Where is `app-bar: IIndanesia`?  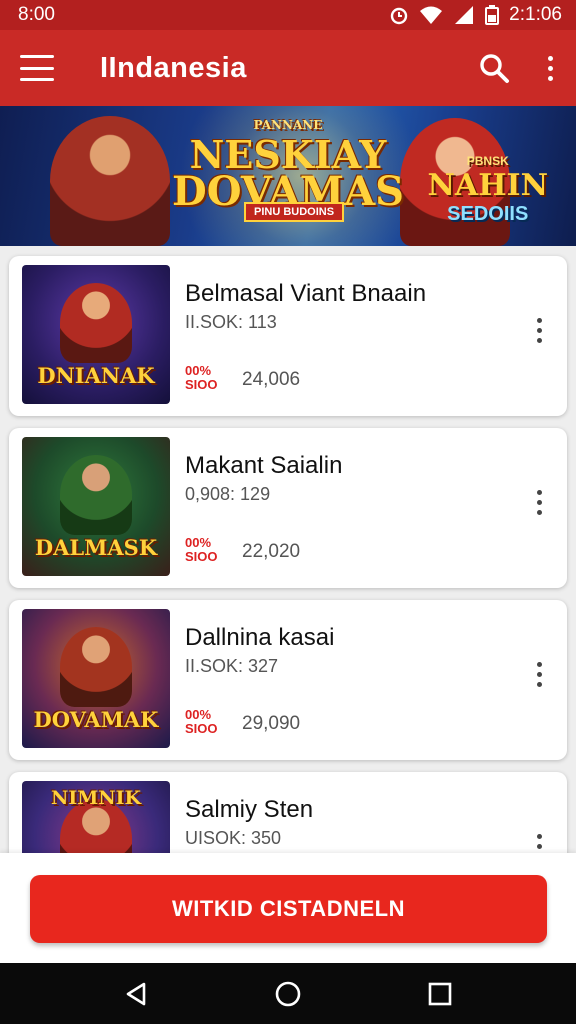 app-bar: IIndanesia is located at coordinates (288, 68).